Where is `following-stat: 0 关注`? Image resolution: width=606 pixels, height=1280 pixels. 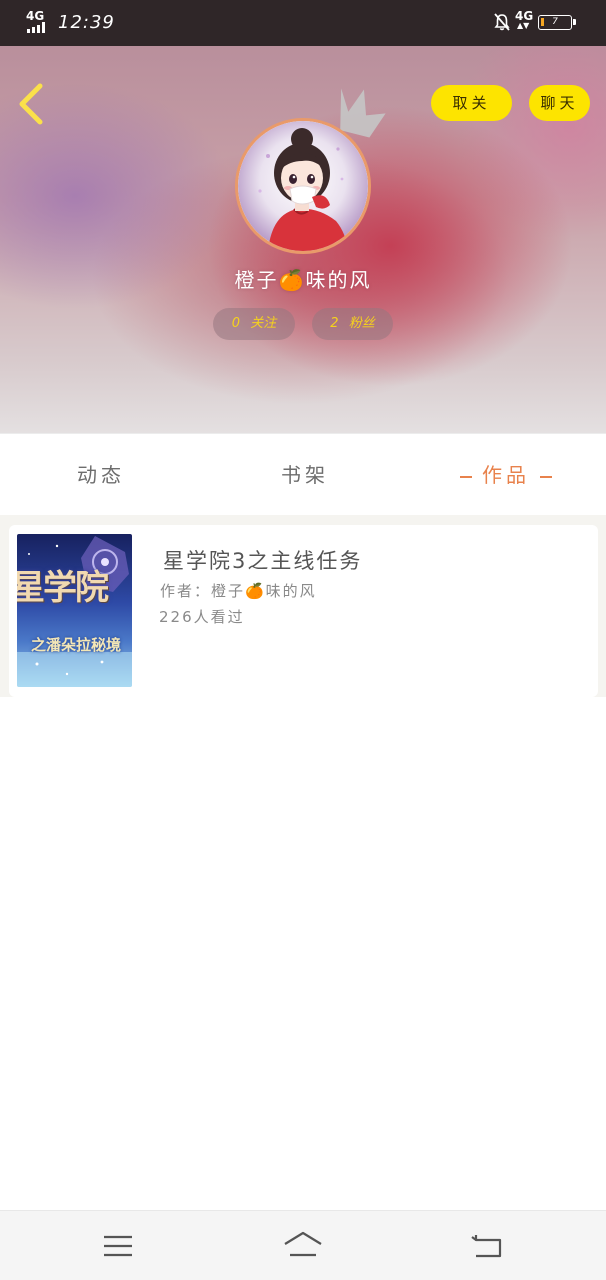 following-stat: 0 关注 is located at coordinates (254, 324).